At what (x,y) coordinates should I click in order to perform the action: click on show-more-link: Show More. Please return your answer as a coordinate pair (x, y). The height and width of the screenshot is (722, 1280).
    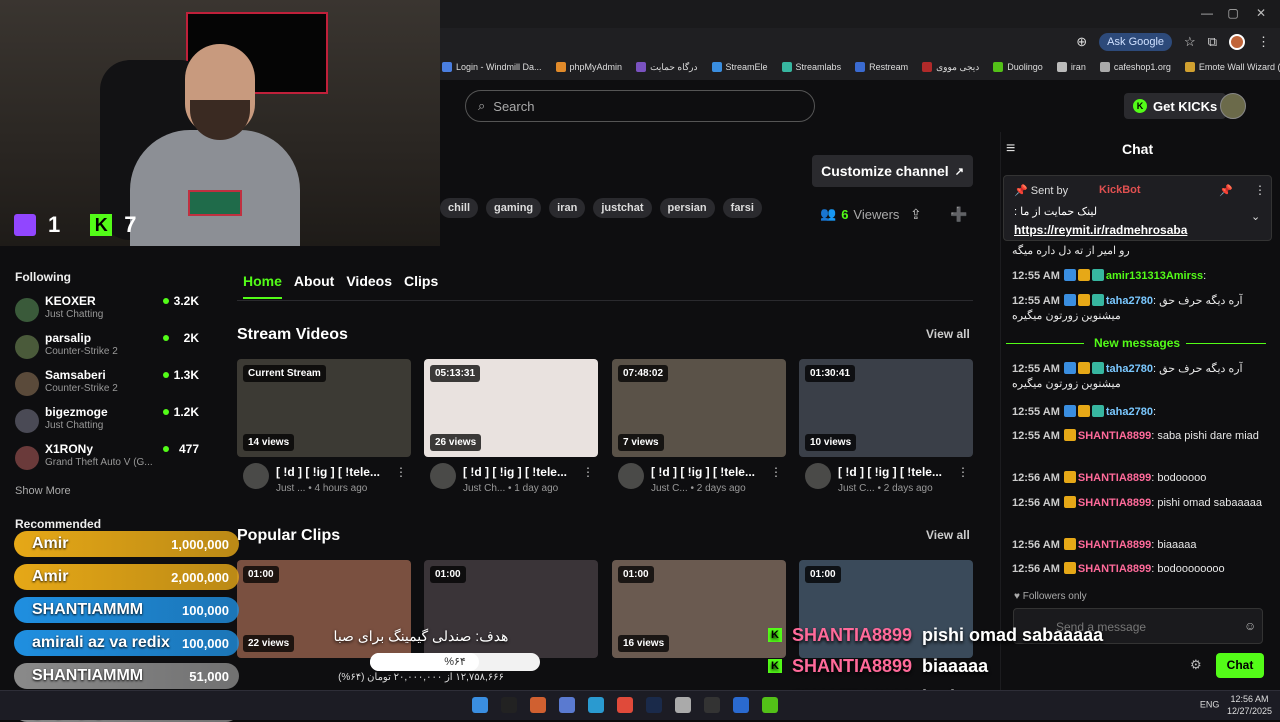
    Looking at the image, I should click on (43, 491).